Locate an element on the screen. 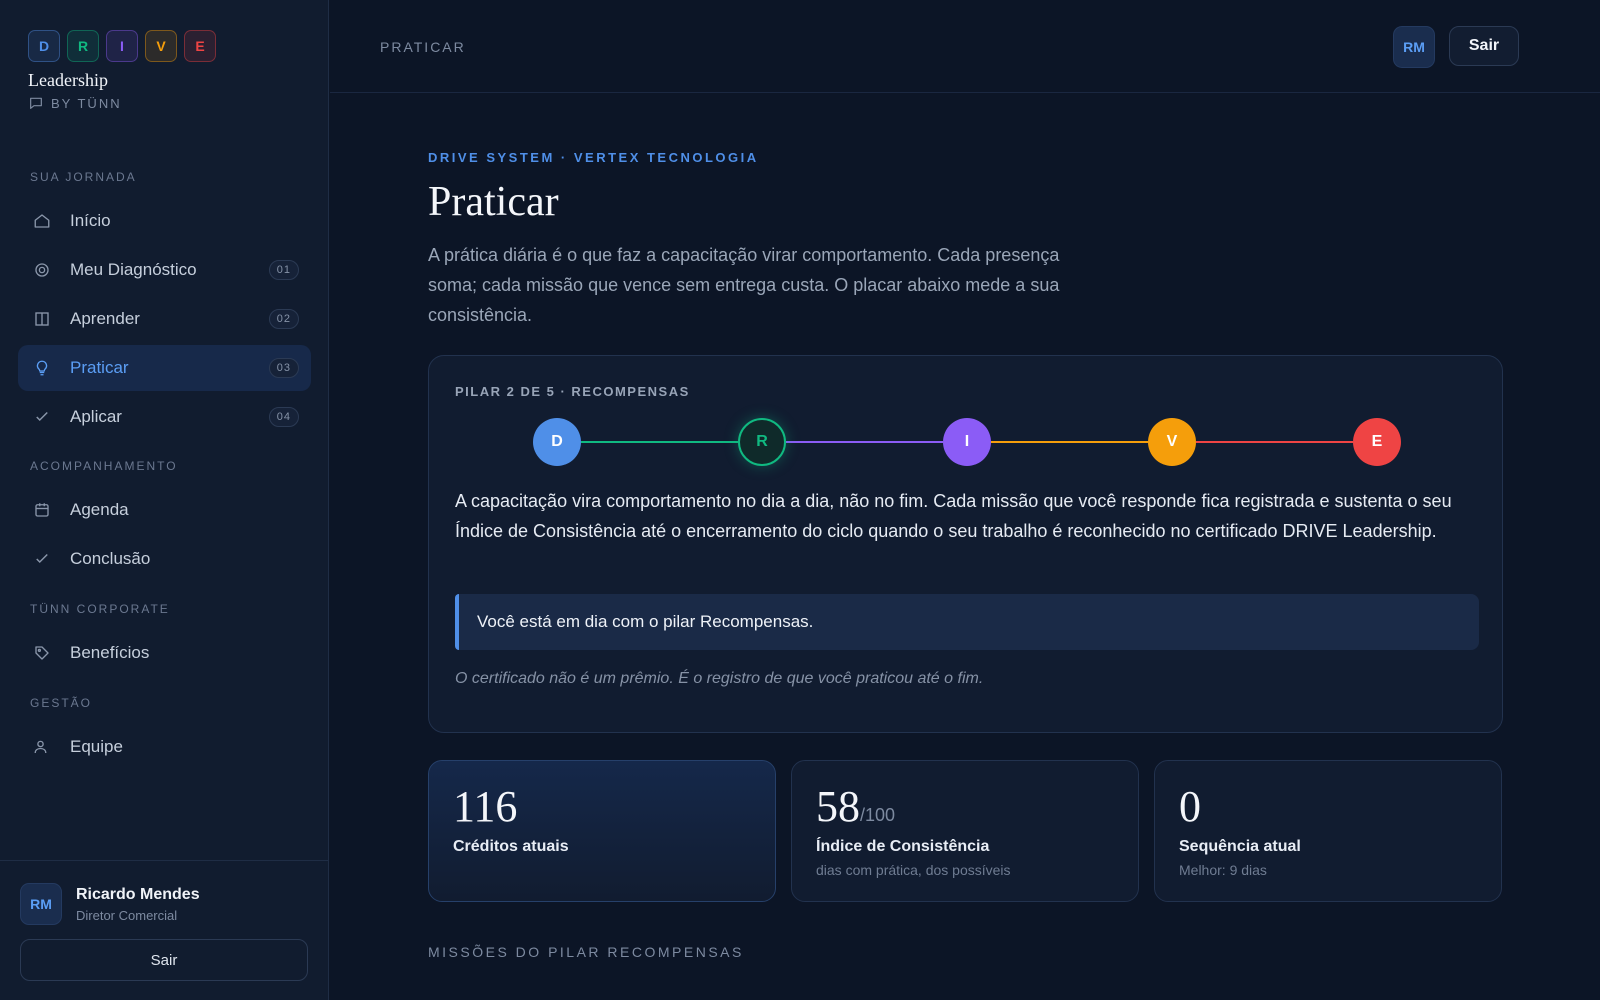 Image resolution: width=1600 pixels, height=1000 pixels. topbar-avatar: RM is located at coordinates (1414, 47).